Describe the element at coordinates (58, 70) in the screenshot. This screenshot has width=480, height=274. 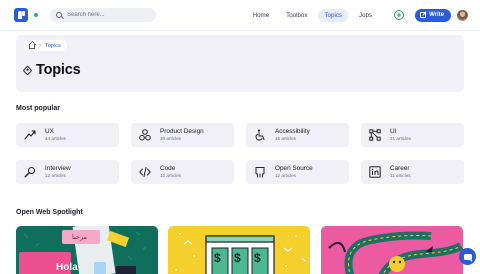
I see `page-title: Topics` at that location.